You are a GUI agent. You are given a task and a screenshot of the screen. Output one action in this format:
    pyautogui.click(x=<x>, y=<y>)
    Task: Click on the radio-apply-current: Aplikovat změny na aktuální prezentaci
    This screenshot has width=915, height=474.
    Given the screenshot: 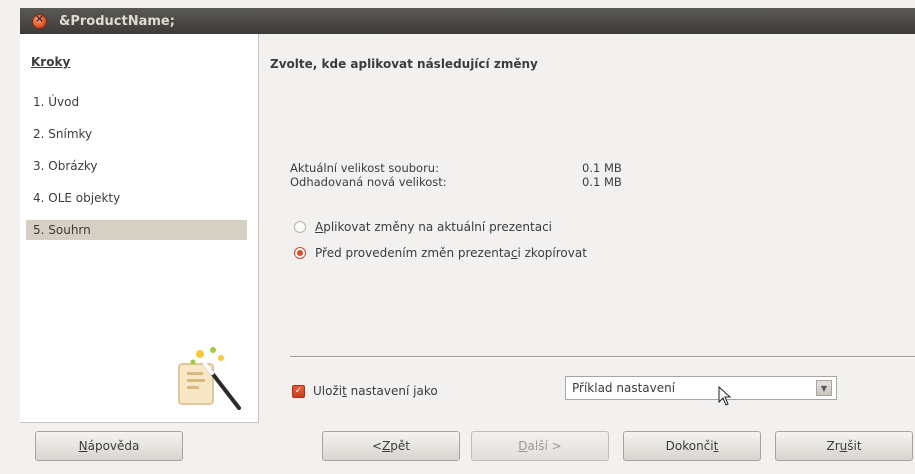 What is the action you would take?
    pyautogui.click(x=423, y=227)
    